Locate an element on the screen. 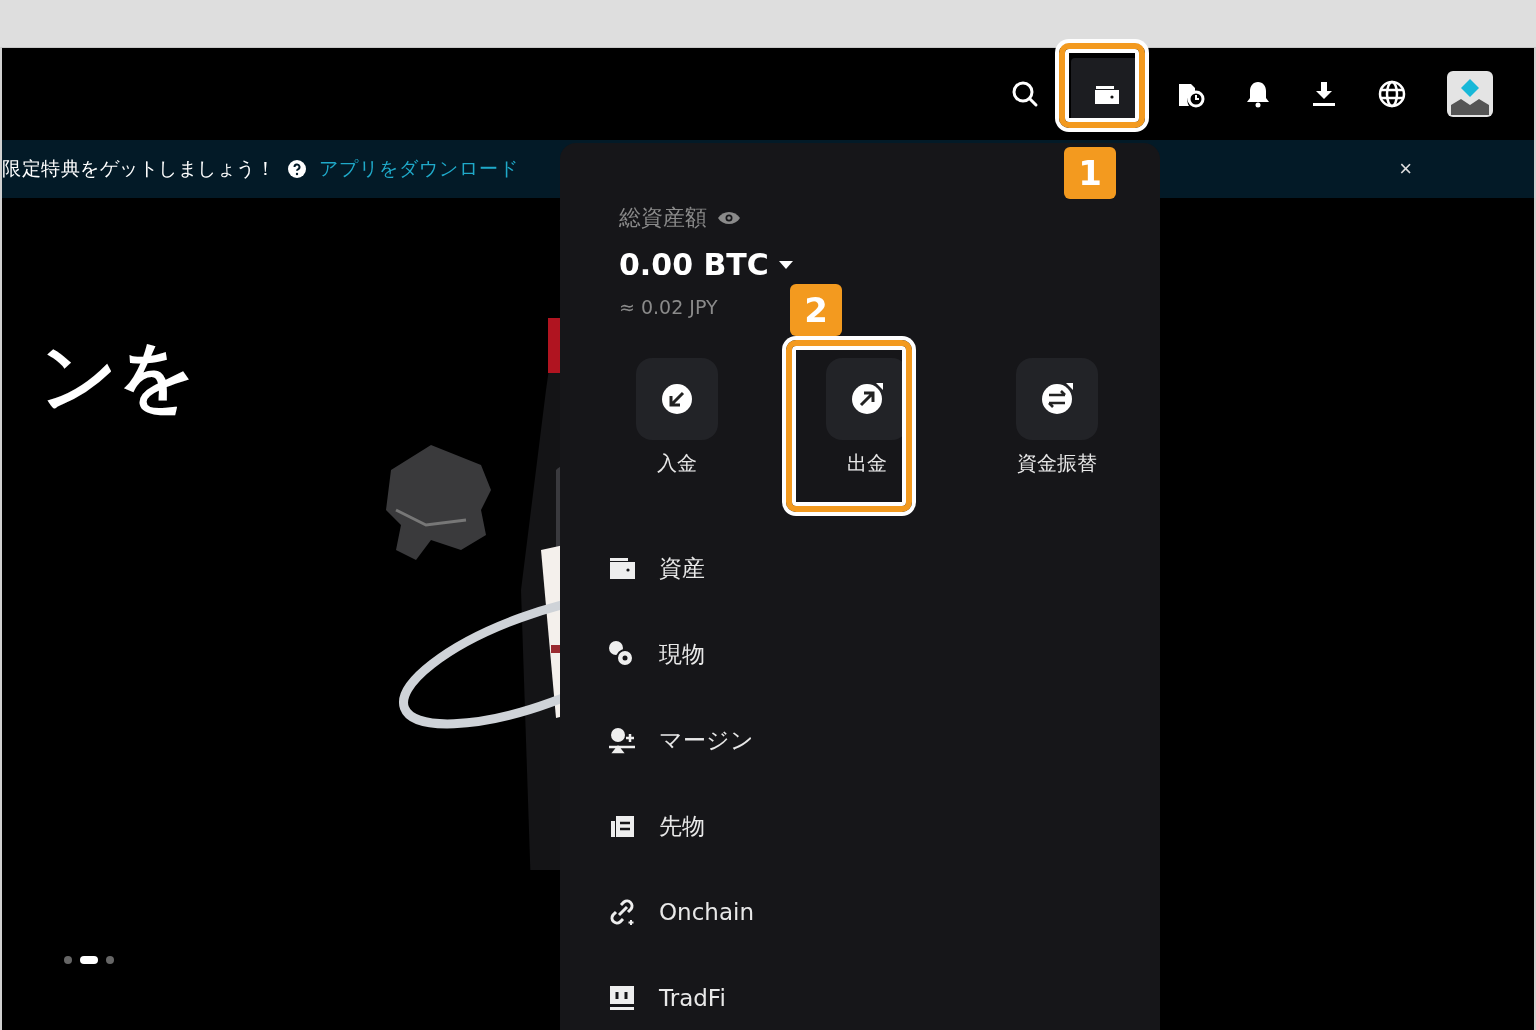 The height and width of the screenshot is (1030, 1536). close-button: × is located at coordinates (1405, 169).